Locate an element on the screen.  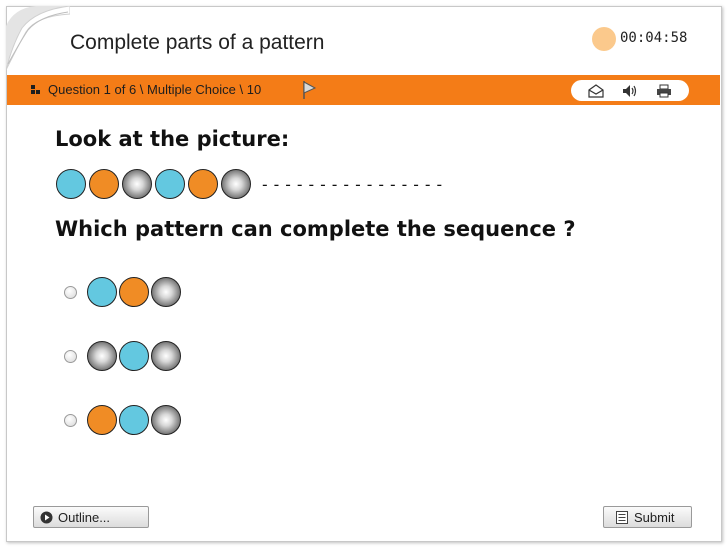
timer-readout: 00:04:58 is located at coordinates (654, 38).